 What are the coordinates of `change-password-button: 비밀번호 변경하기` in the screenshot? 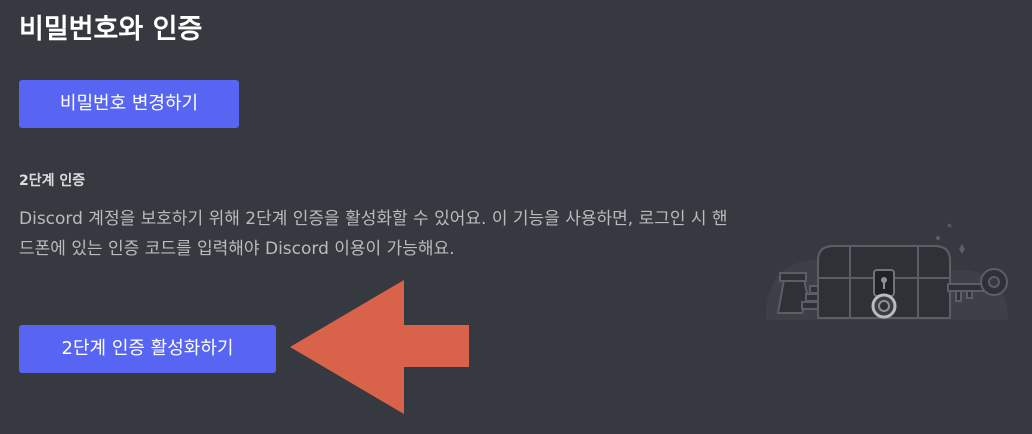 It's located at (129, 104).